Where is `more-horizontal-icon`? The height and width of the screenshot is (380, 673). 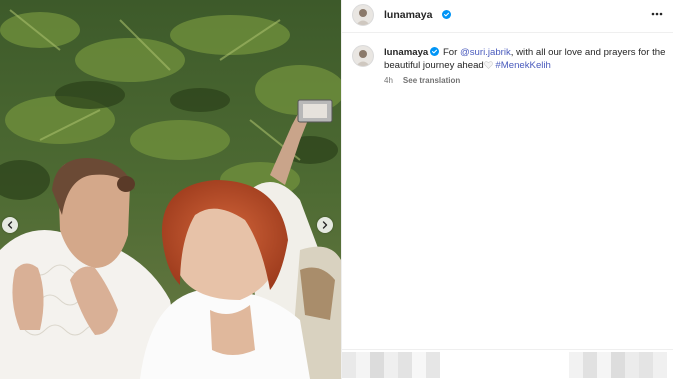
more-horizontal-icon is located at coordinates (657, 14).